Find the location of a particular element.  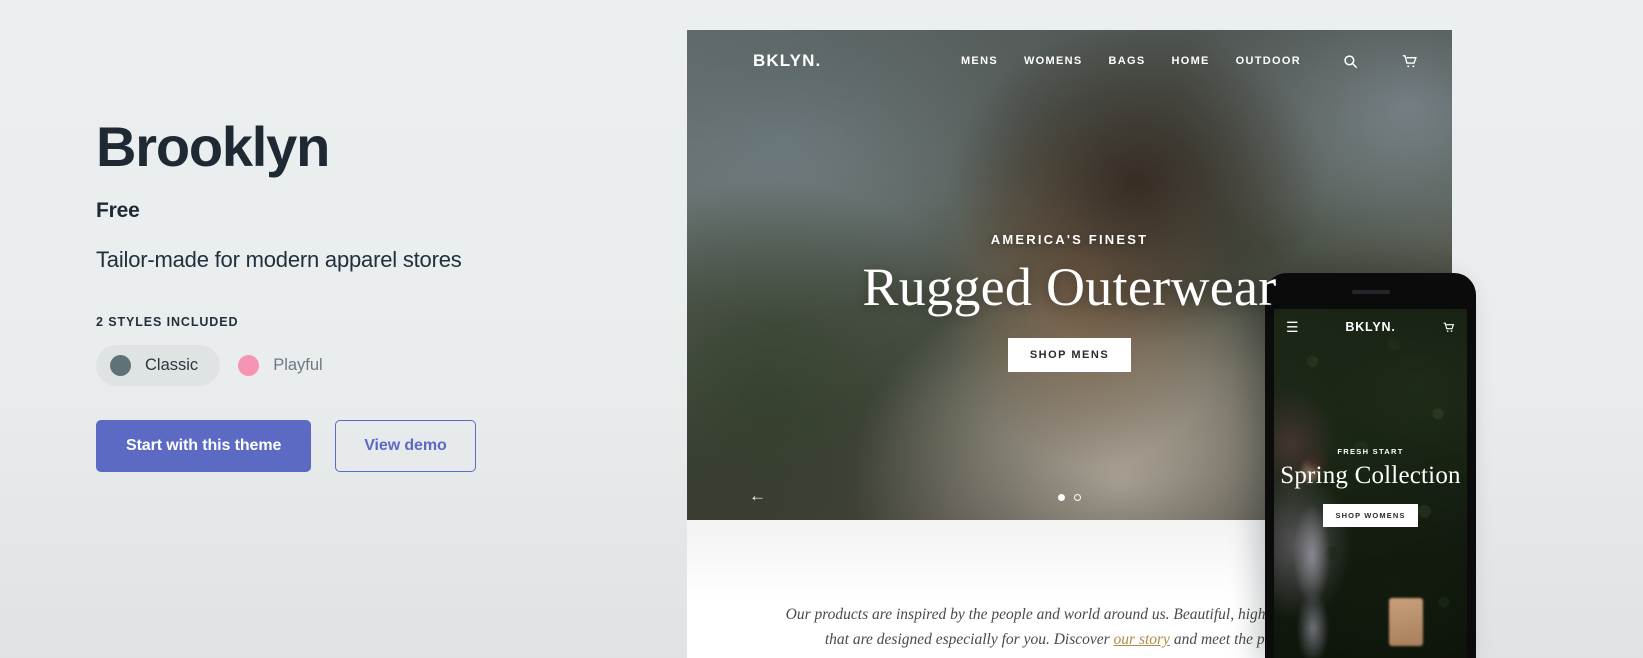

nav-item-bags: BAGS is located at coordinates (1126, 61).